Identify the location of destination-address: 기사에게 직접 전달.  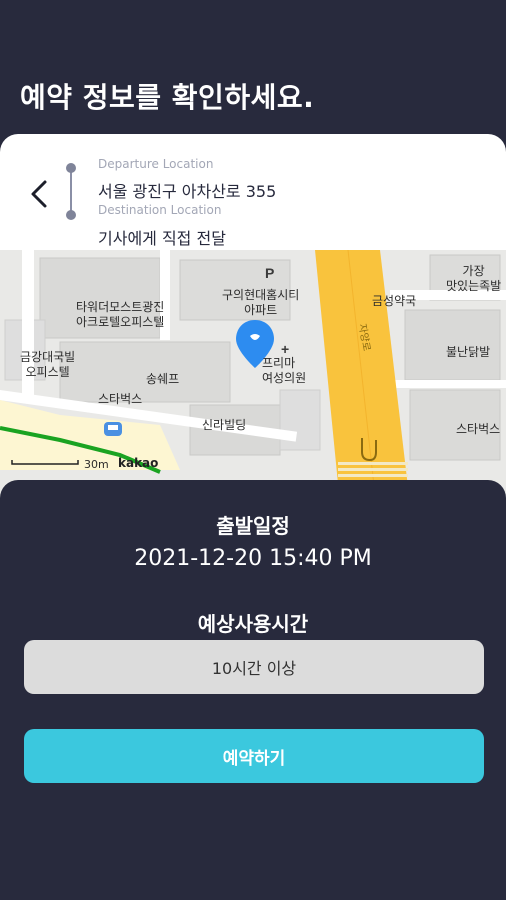
(162, 238).